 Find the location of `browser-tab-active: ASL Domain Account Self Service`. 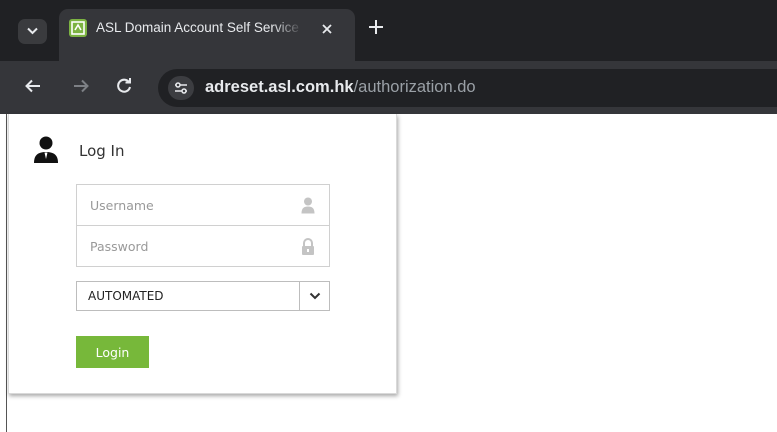

browser-tab-active: ASL Domain Account Self Service is located at coordinates (207, 35).